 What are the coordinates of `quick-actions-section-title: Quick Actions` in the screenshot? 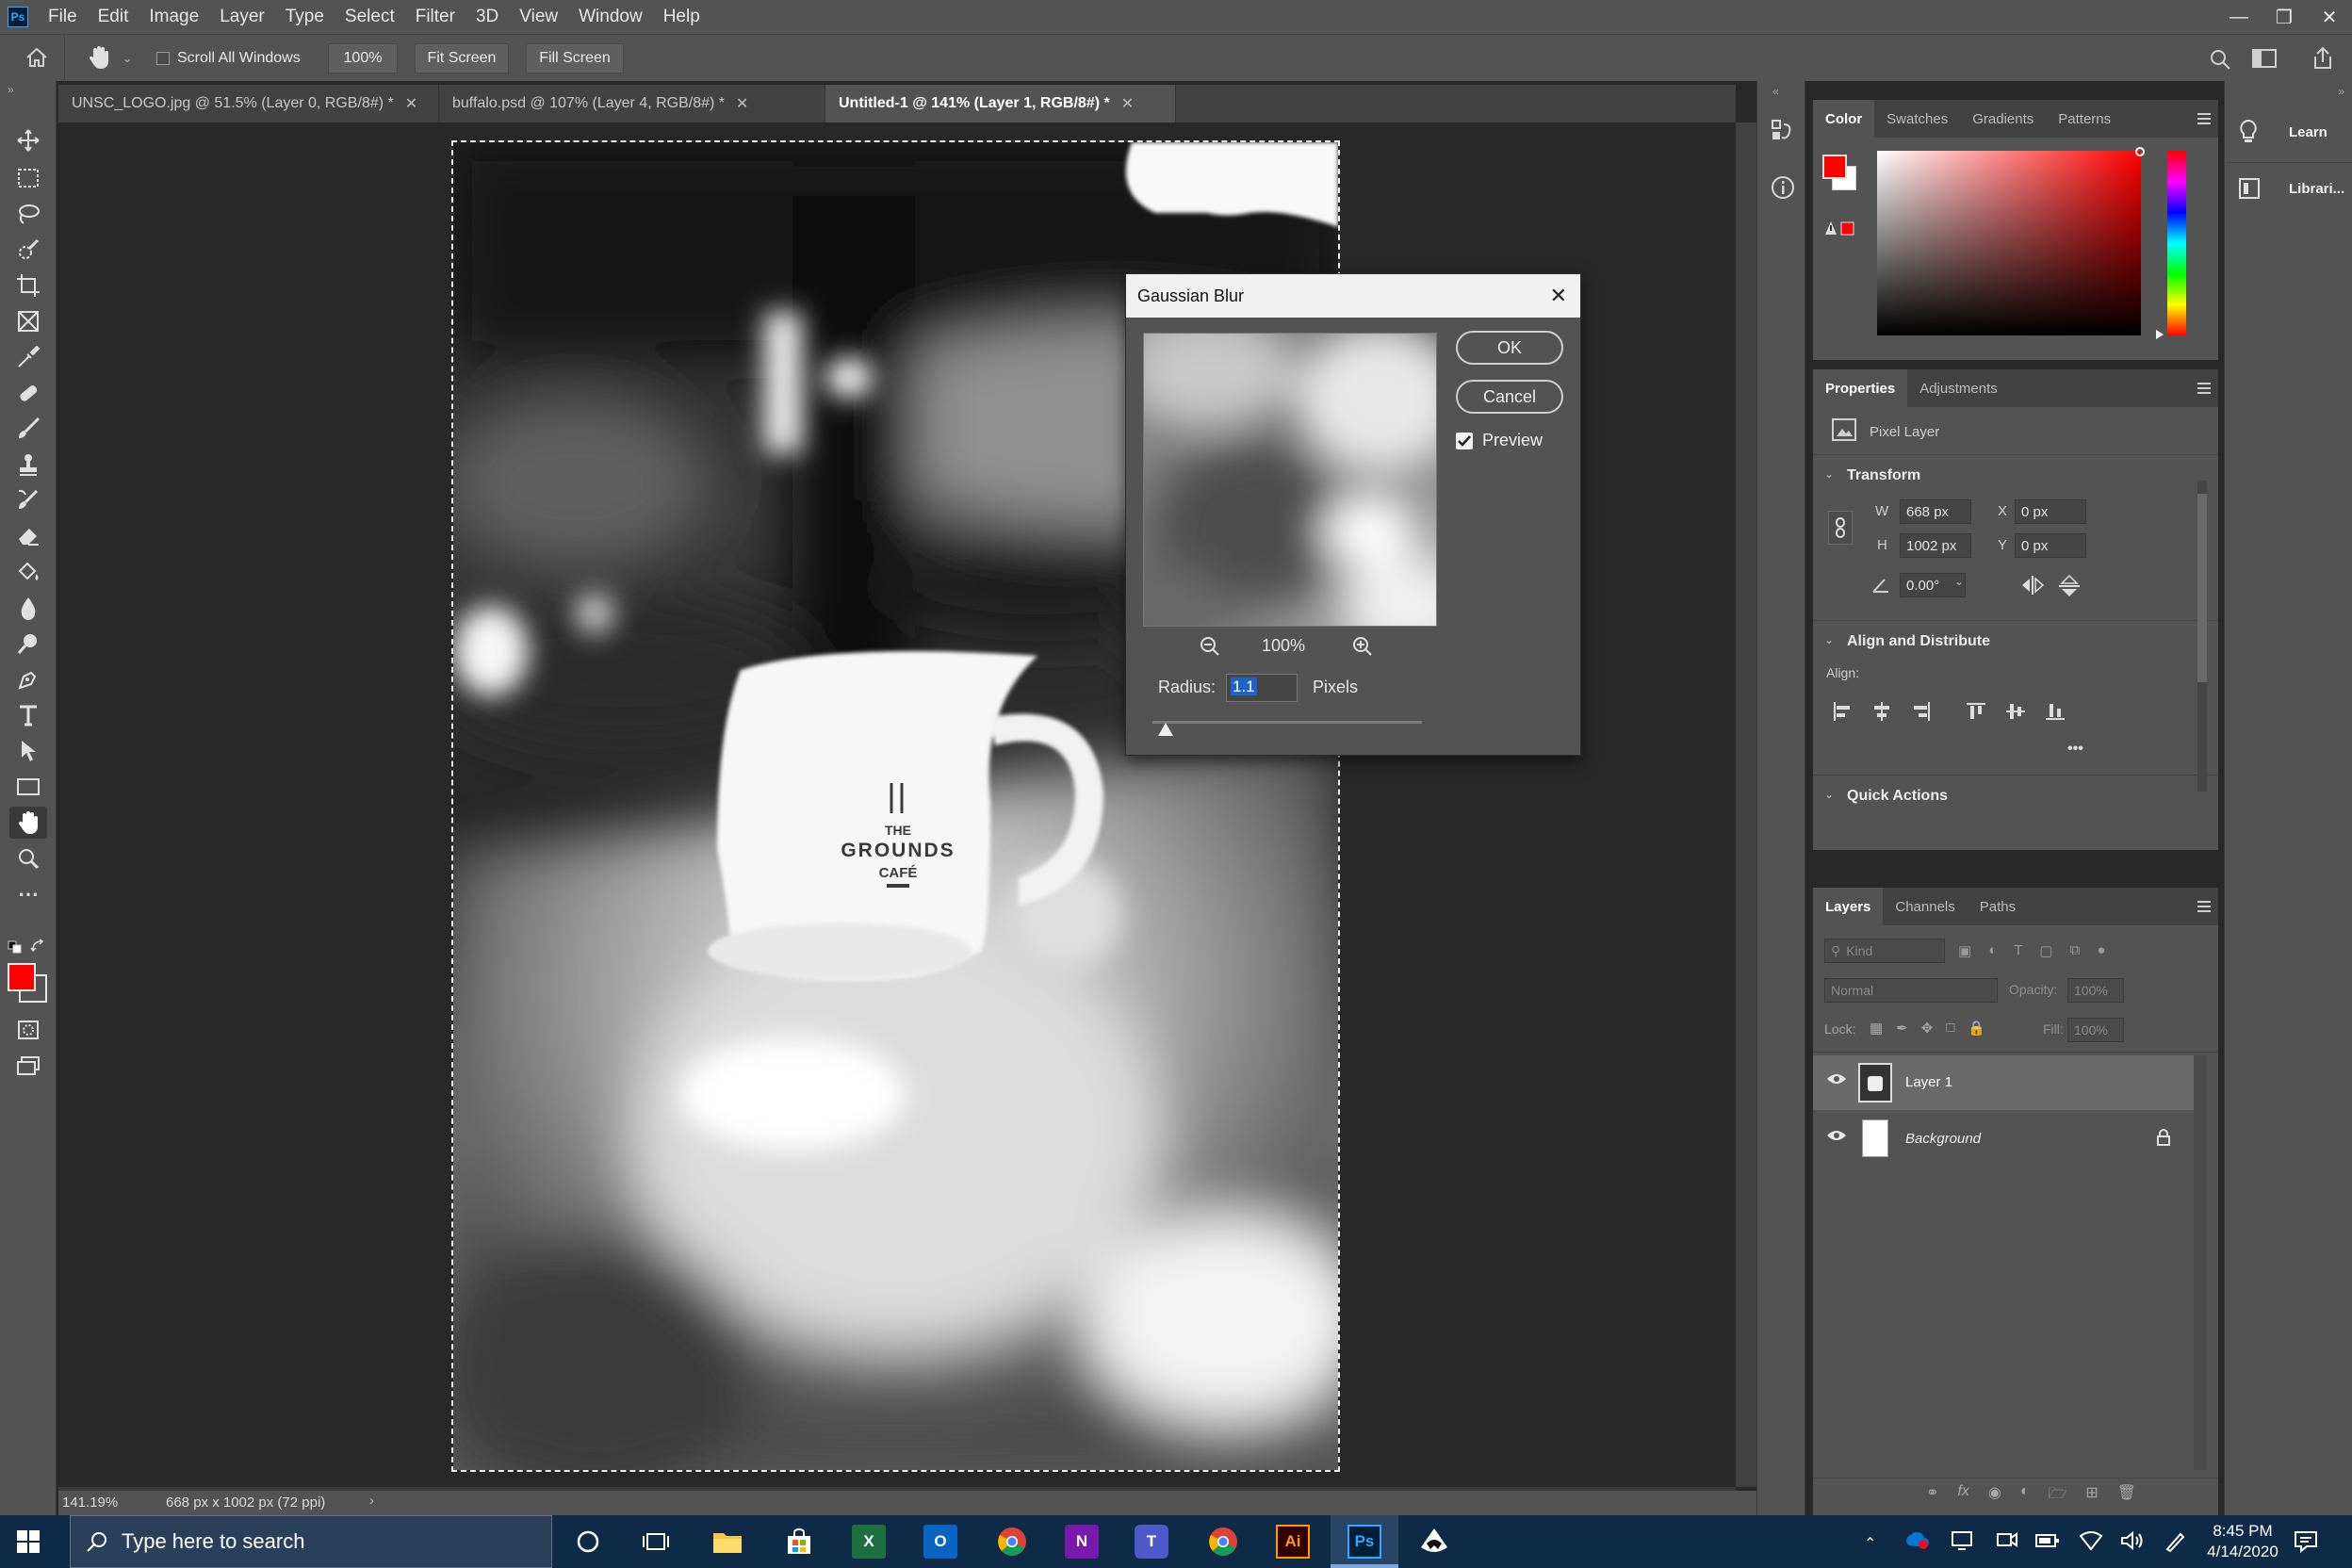 It's located at (1897, 796).